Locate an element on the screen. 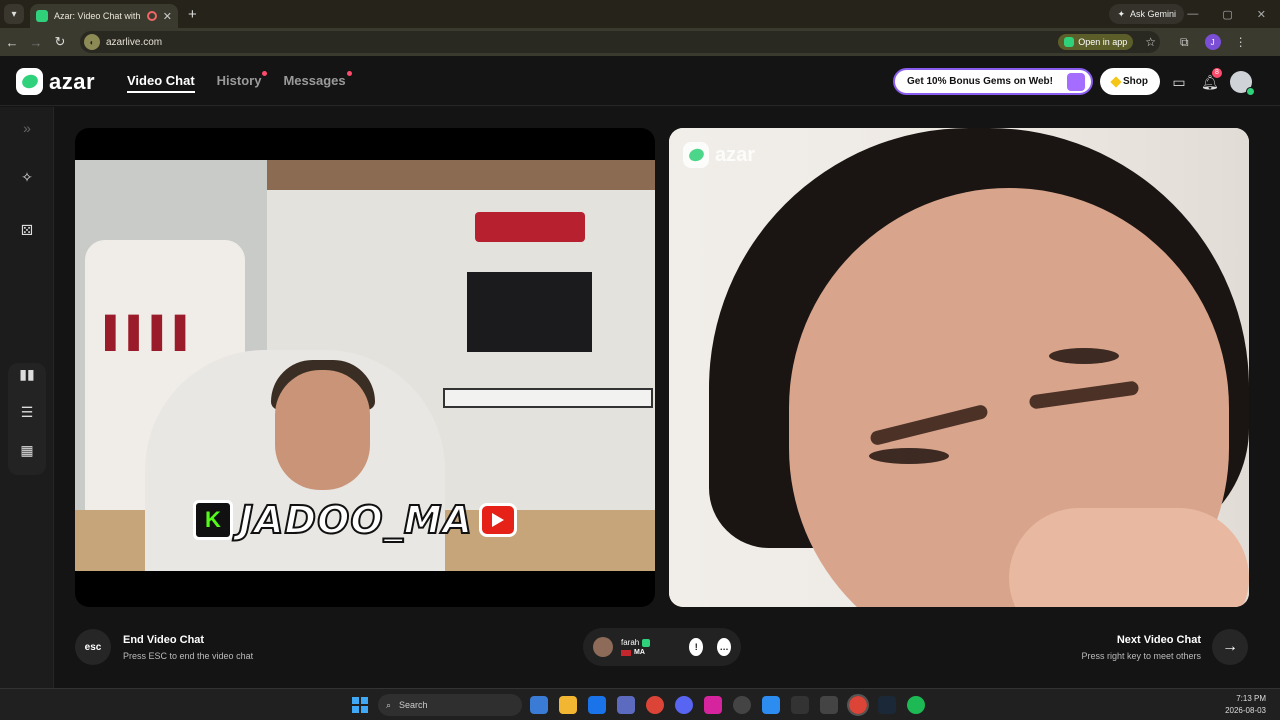  bonus-gems-promo-button: Get 10% Bonus Gems on Web! is located at coordinates (993, 81).